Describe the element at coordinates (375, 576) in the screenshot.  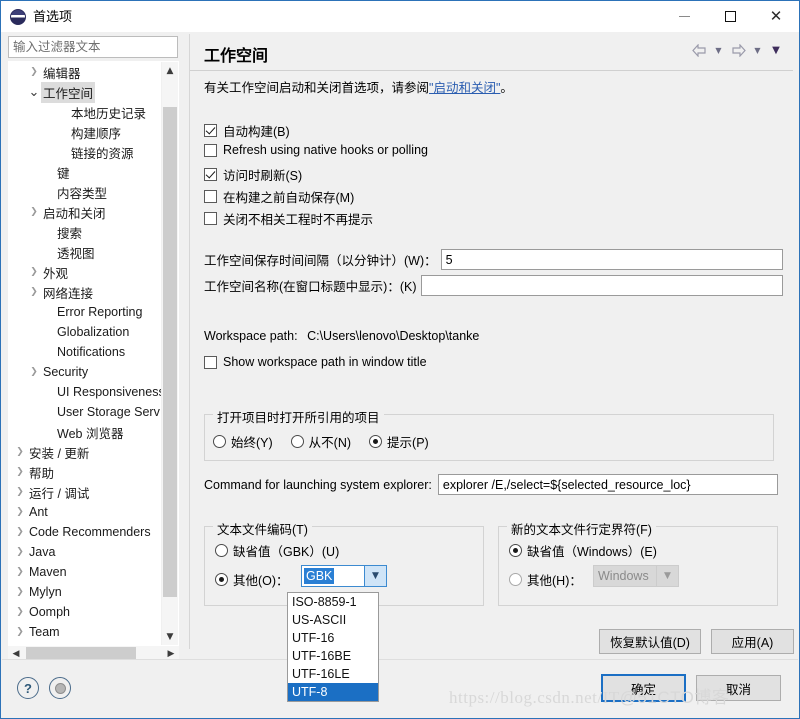
I see `chevron-down-icon: ▼` at that location.